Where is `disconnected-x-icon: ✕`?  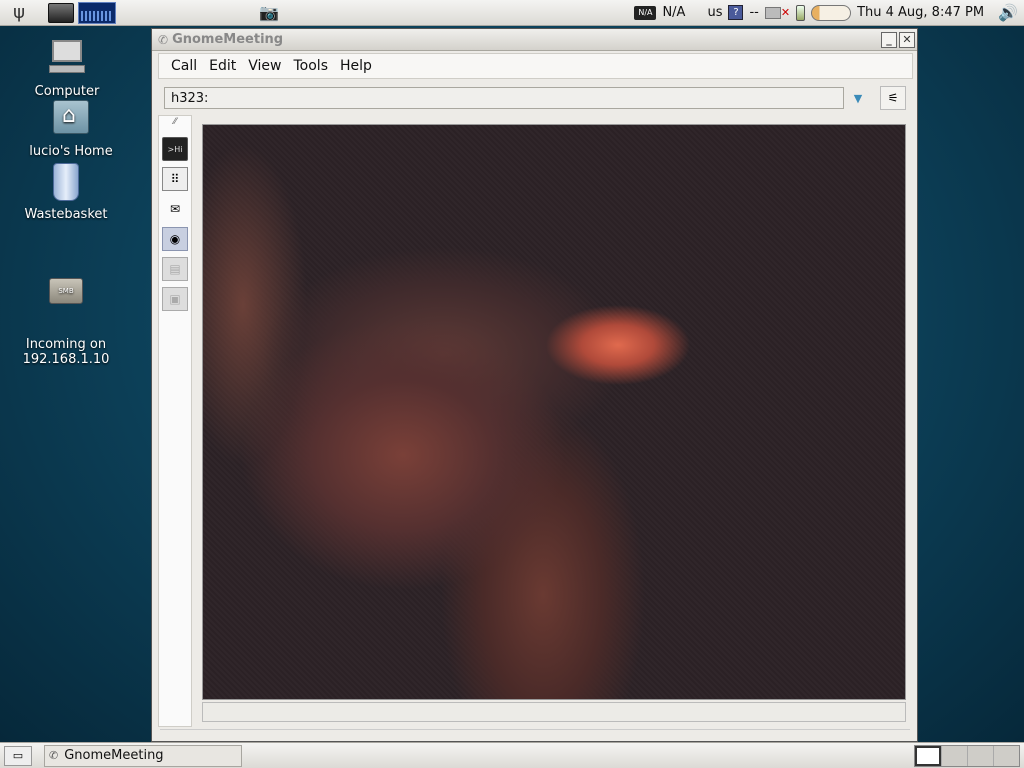 disconnected-x-icon: ✕ is located at coordinates (785, 12).